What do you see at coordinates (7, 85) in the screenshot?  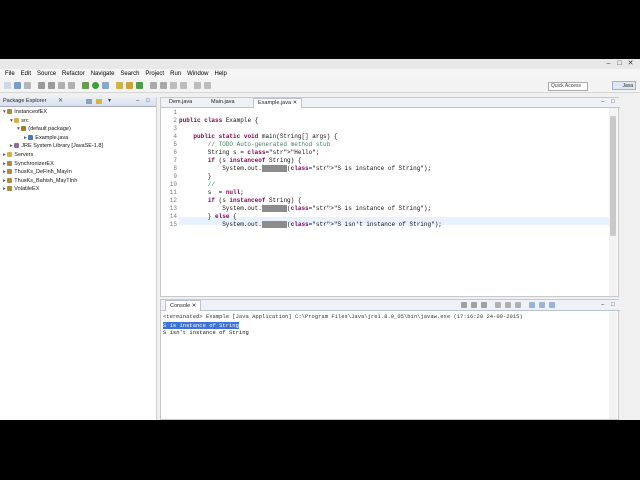 I see `new-icon` at bounding box center [7, 85].